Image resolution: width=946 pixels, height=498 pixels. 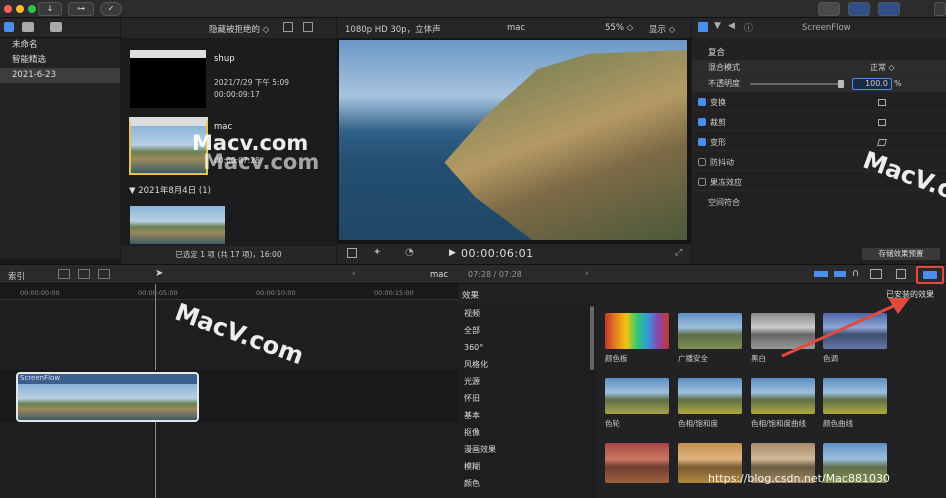 I want to click on clip-frame, so click(x=130, y=402).